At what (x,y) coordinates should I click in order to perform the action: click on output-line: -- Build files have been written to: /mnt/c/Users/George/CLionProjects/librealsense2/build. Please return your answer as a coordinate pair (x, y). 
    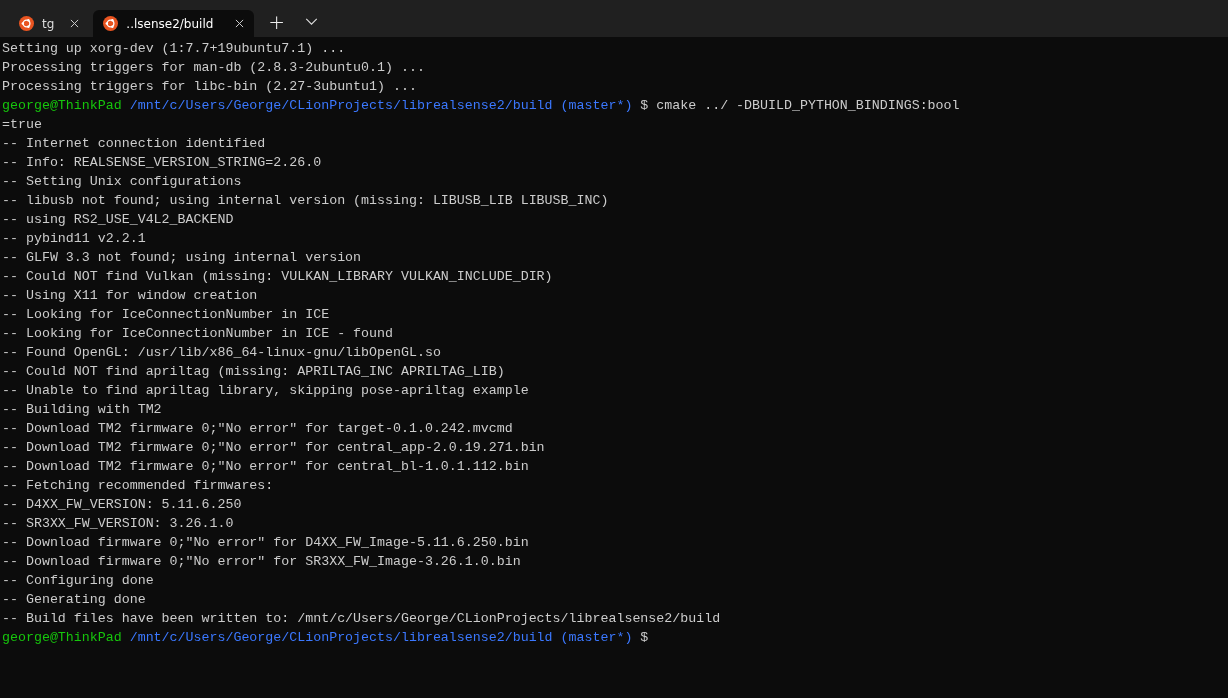
    Looking at the image, I should click on (362, 619).